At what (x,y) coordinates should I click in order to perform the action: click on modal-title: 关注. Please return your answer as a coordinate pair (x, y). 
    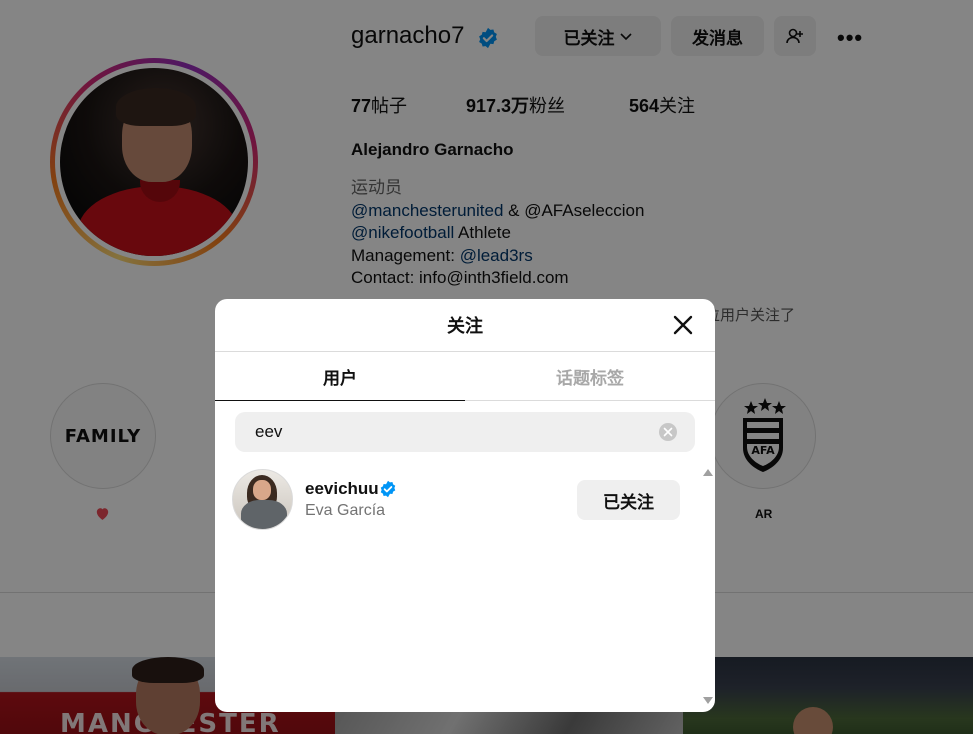
    Looking at the image, I should click on (465, 326).